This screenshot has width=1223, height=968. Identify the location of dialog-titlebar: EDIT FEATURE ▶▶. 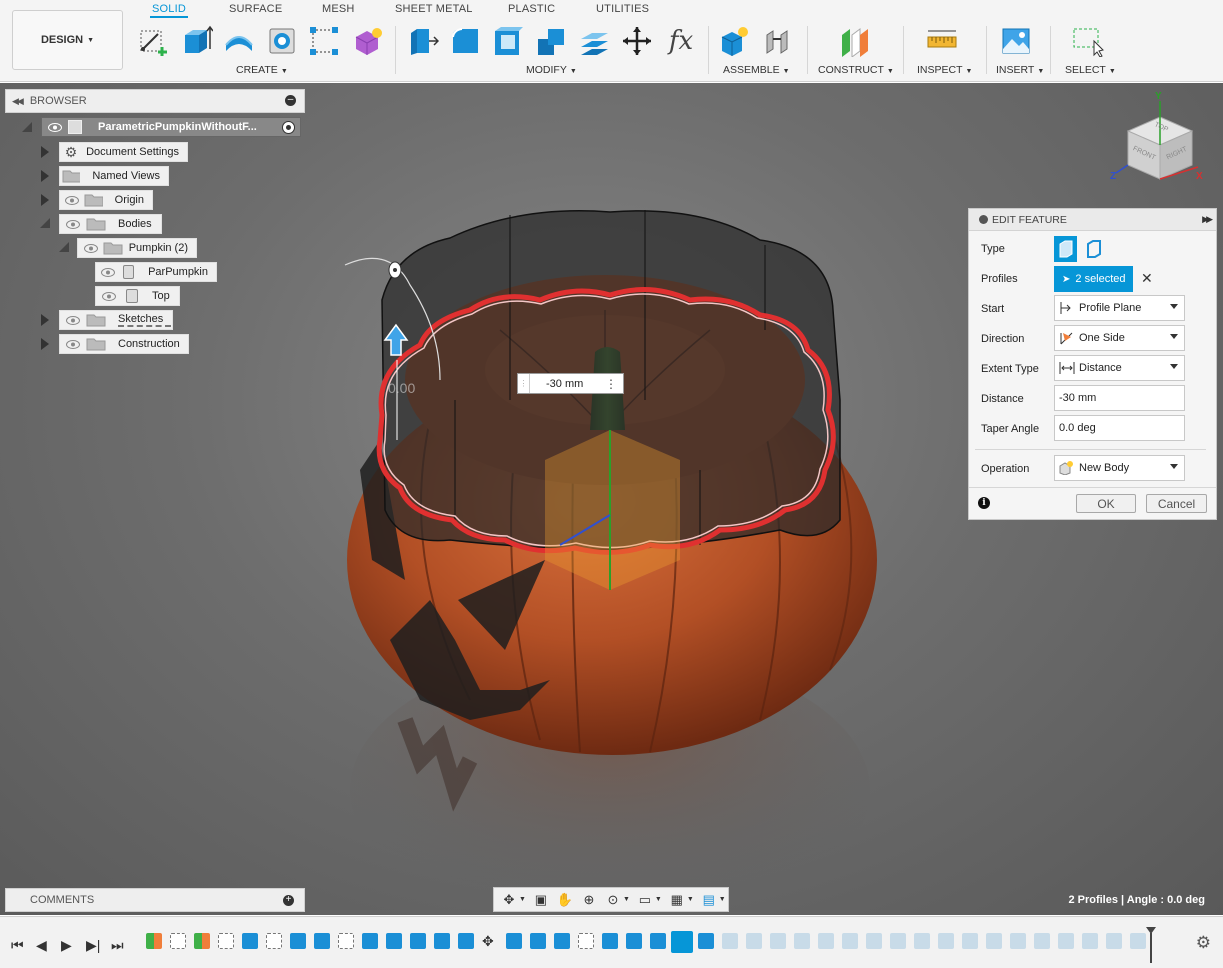
(1092, 220).